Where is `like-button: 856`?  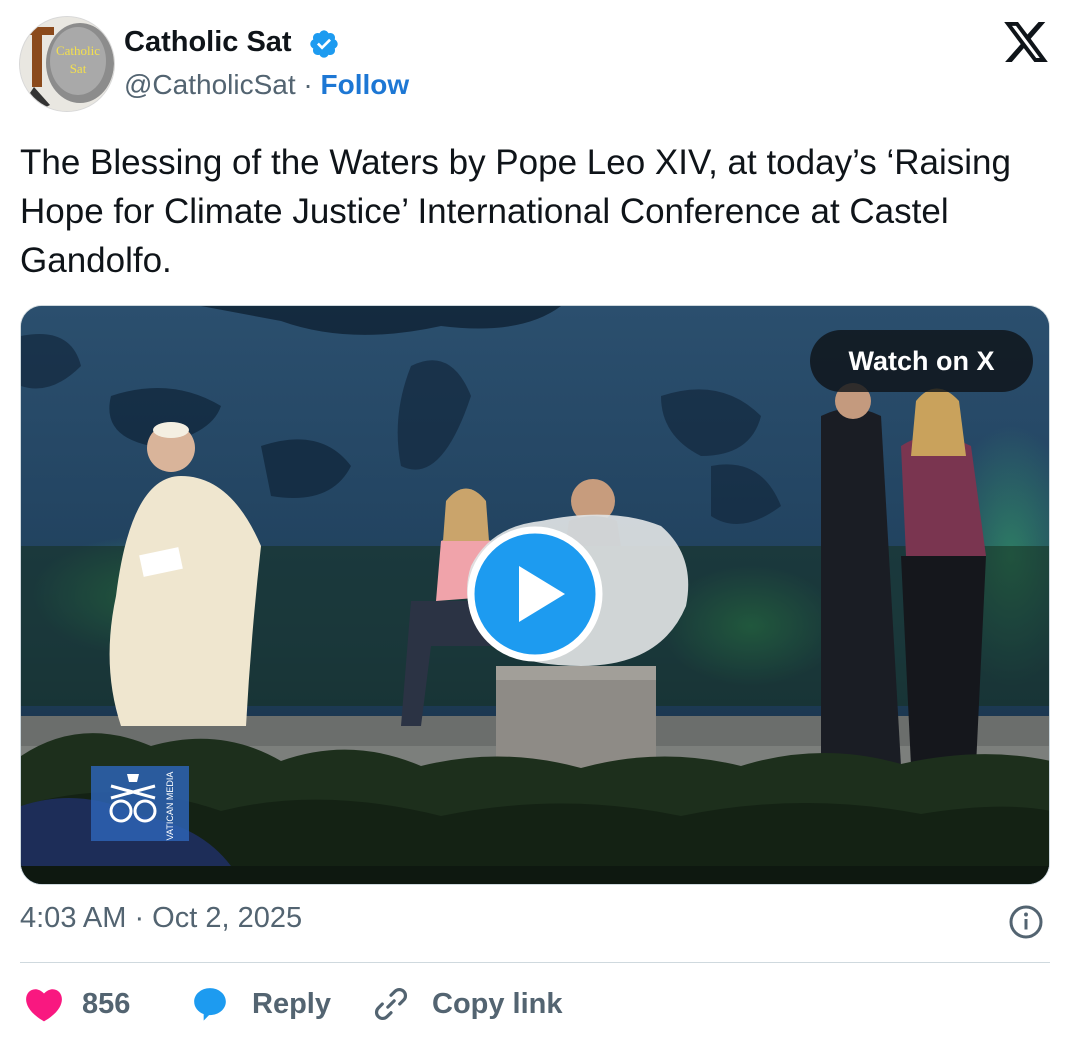
like-button: 856 is located at coordinates (77, 1004).